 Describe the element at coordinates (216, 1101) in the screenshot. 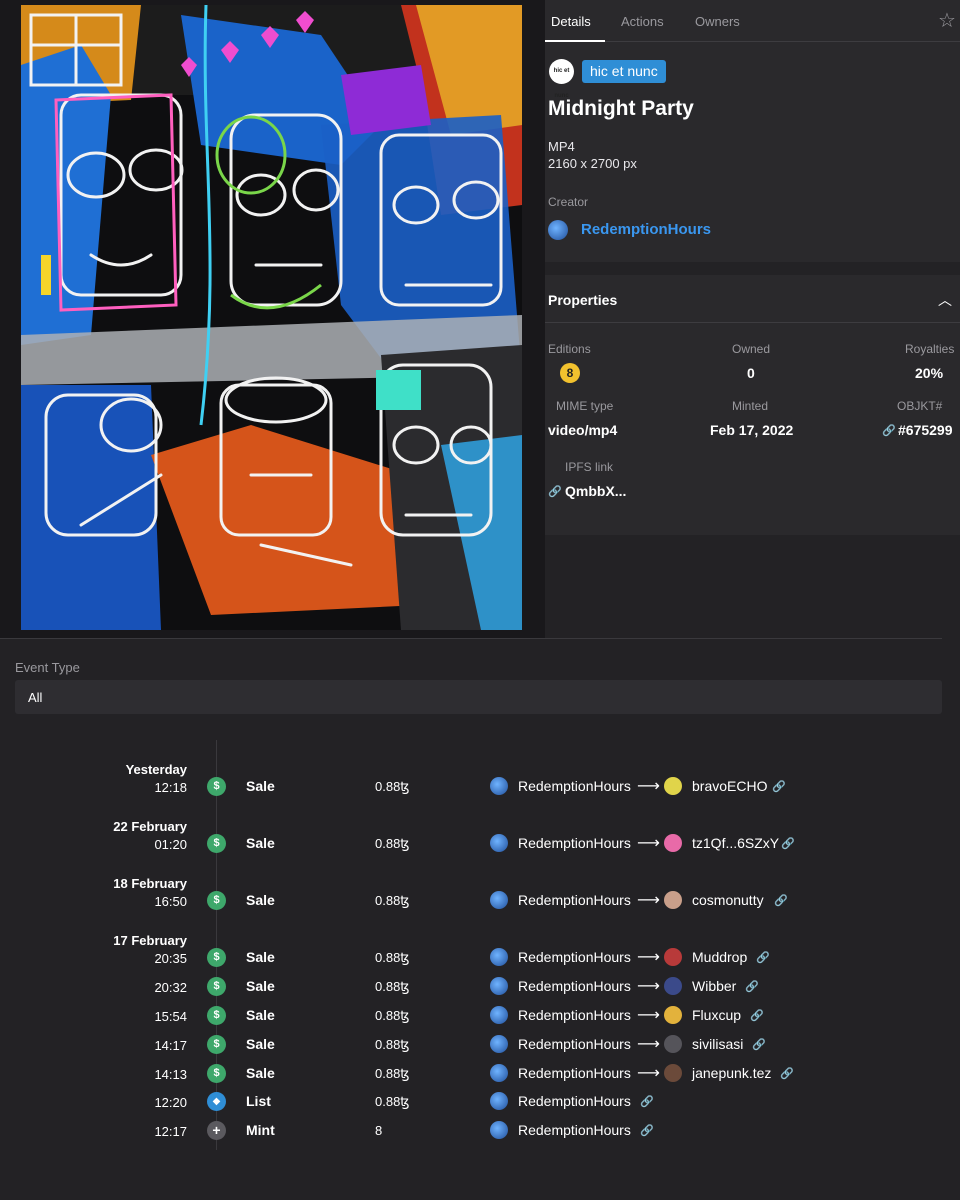

I see `tag-icon: ◆` at that location.